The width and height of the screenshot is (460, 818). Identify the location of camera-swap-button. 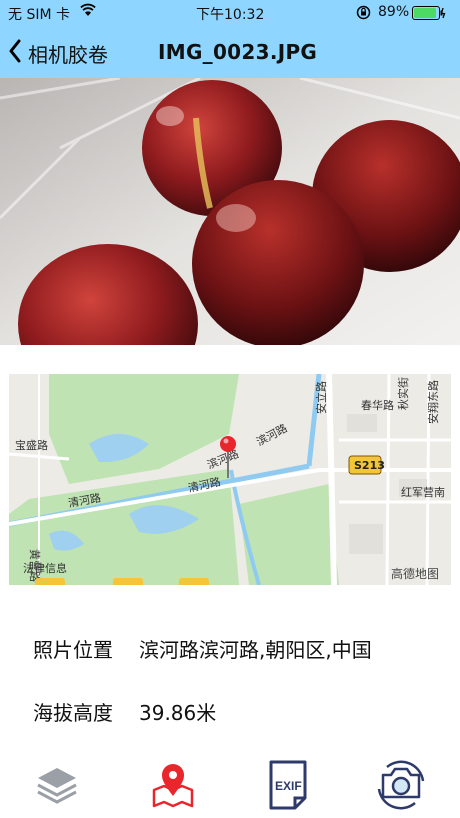
(401, 785).